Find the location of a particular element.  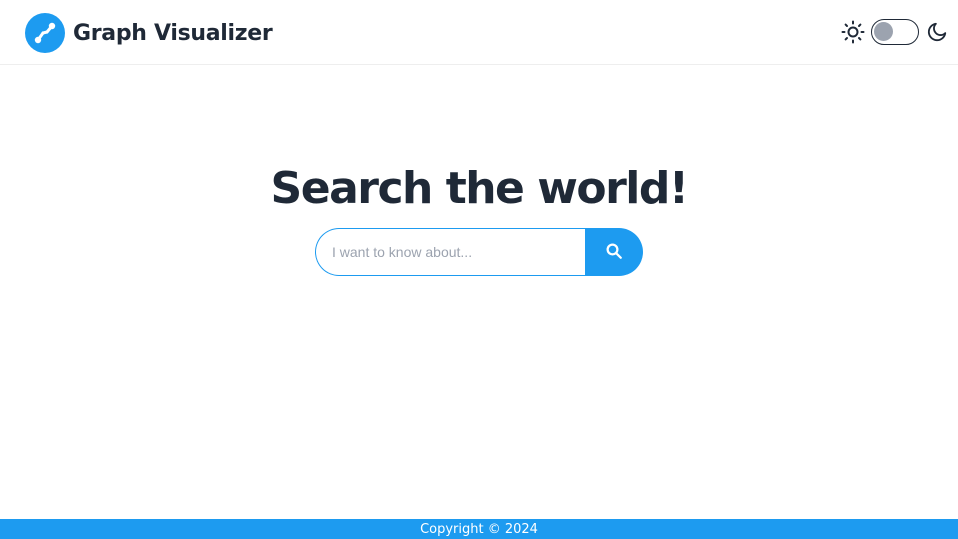

sun-icon is located at coordinates (853, 32).